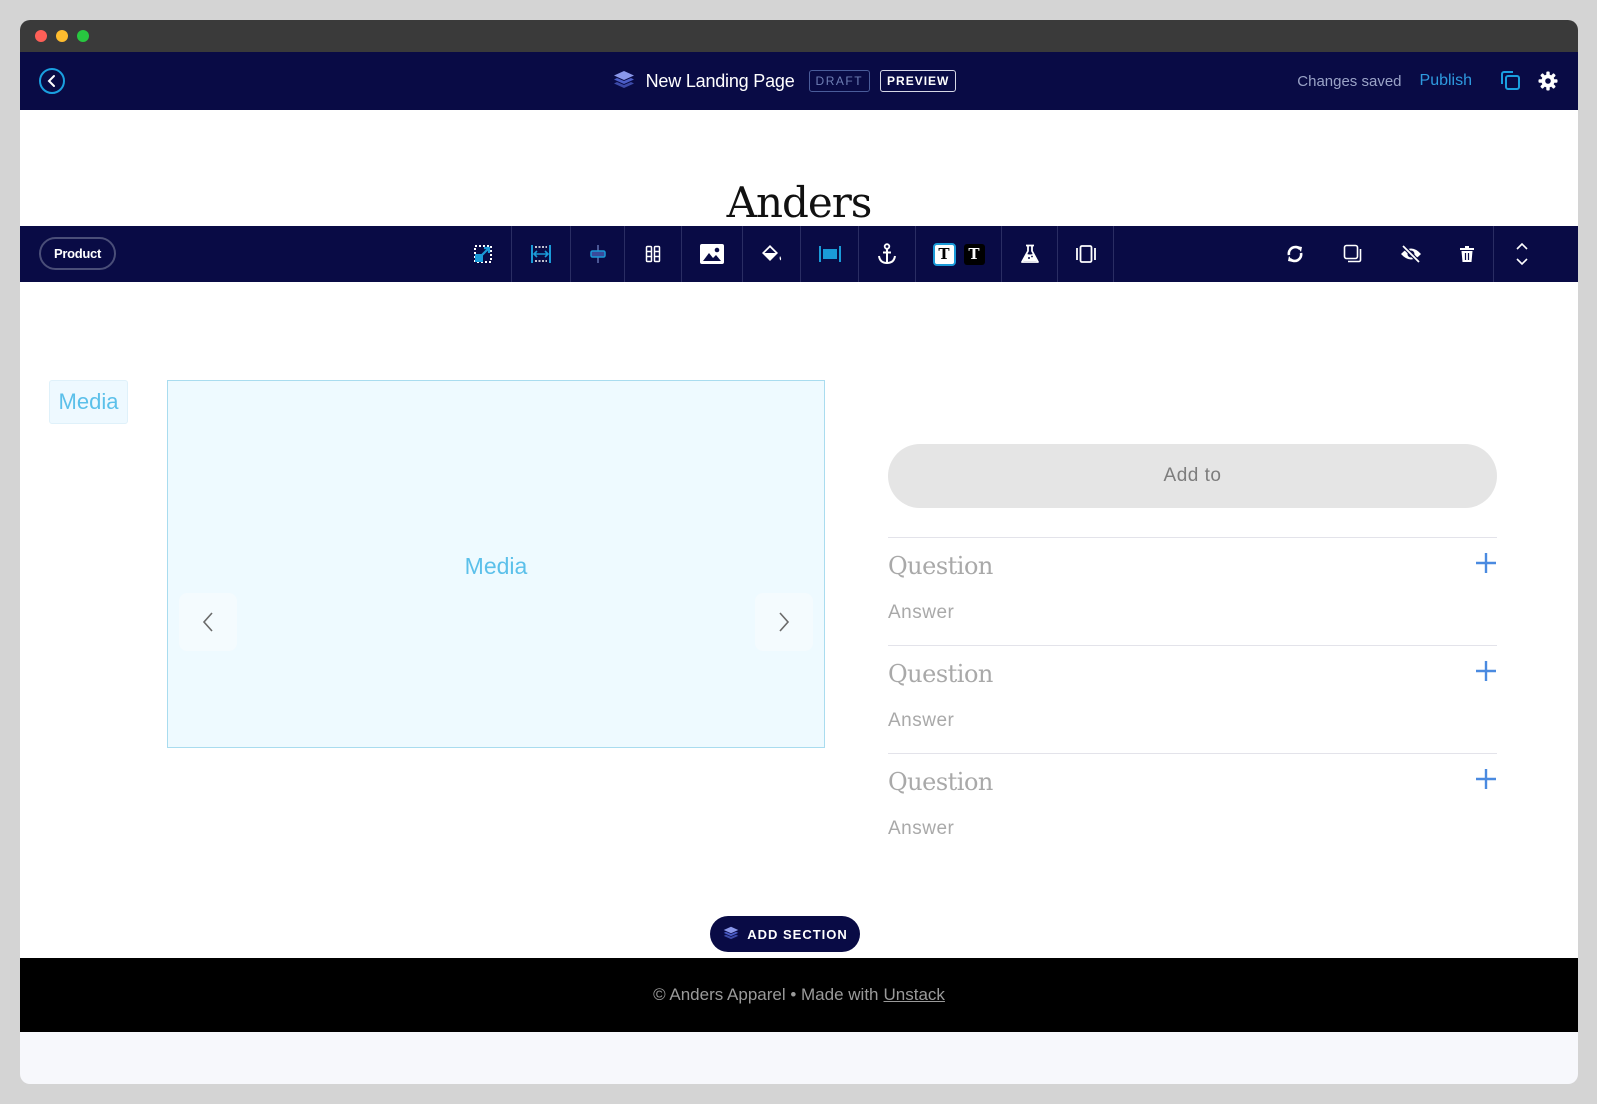 This screenshot has width=1597, height=1104. I want to click on save-status: Changes saved, so click(1349, 81).